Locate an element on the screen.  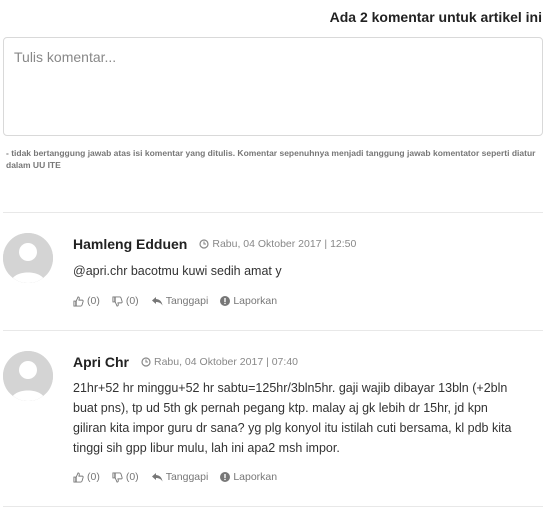
comment-date: Rabu, 04 Oktober 2017 | 12:50 is located at coordinates (277, 244).